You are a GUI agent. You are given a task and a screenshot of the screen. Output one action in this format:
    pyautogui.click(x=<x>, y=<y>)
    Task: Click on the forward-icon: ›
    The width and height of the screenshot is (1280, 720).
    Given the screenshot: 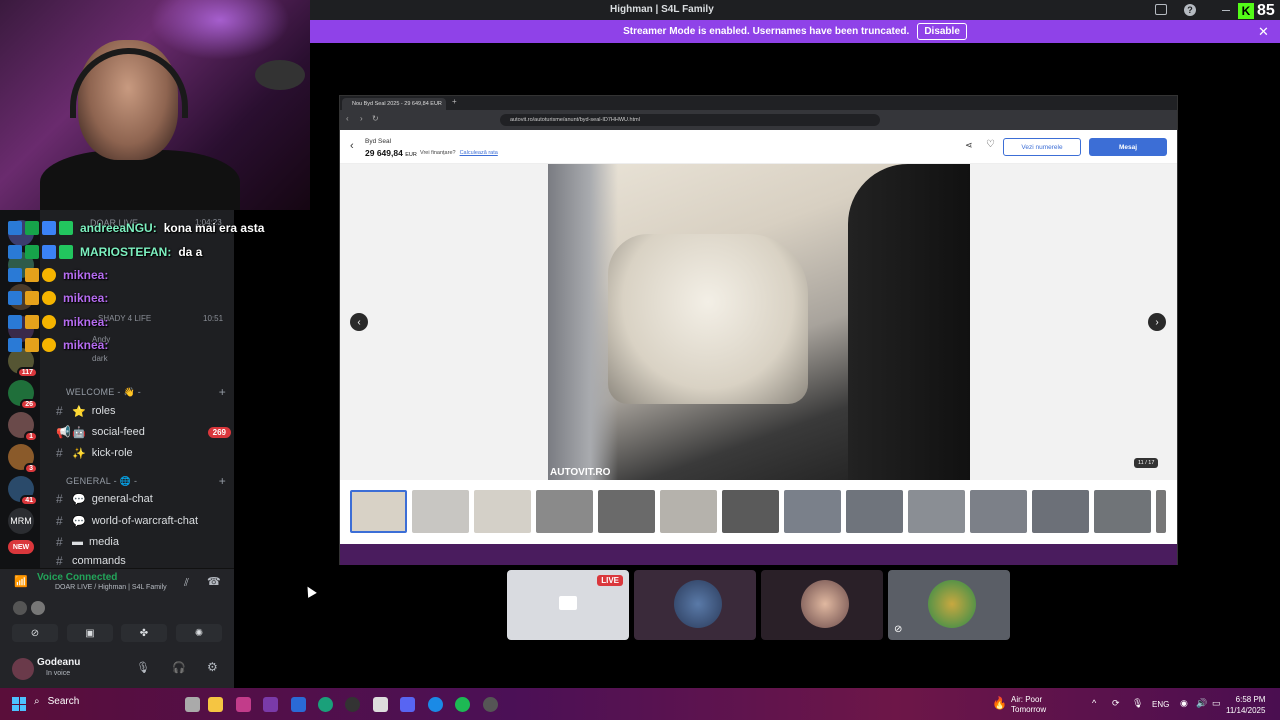 What is the action you would take?
    pyautogui.click(x=361, y=118)
    